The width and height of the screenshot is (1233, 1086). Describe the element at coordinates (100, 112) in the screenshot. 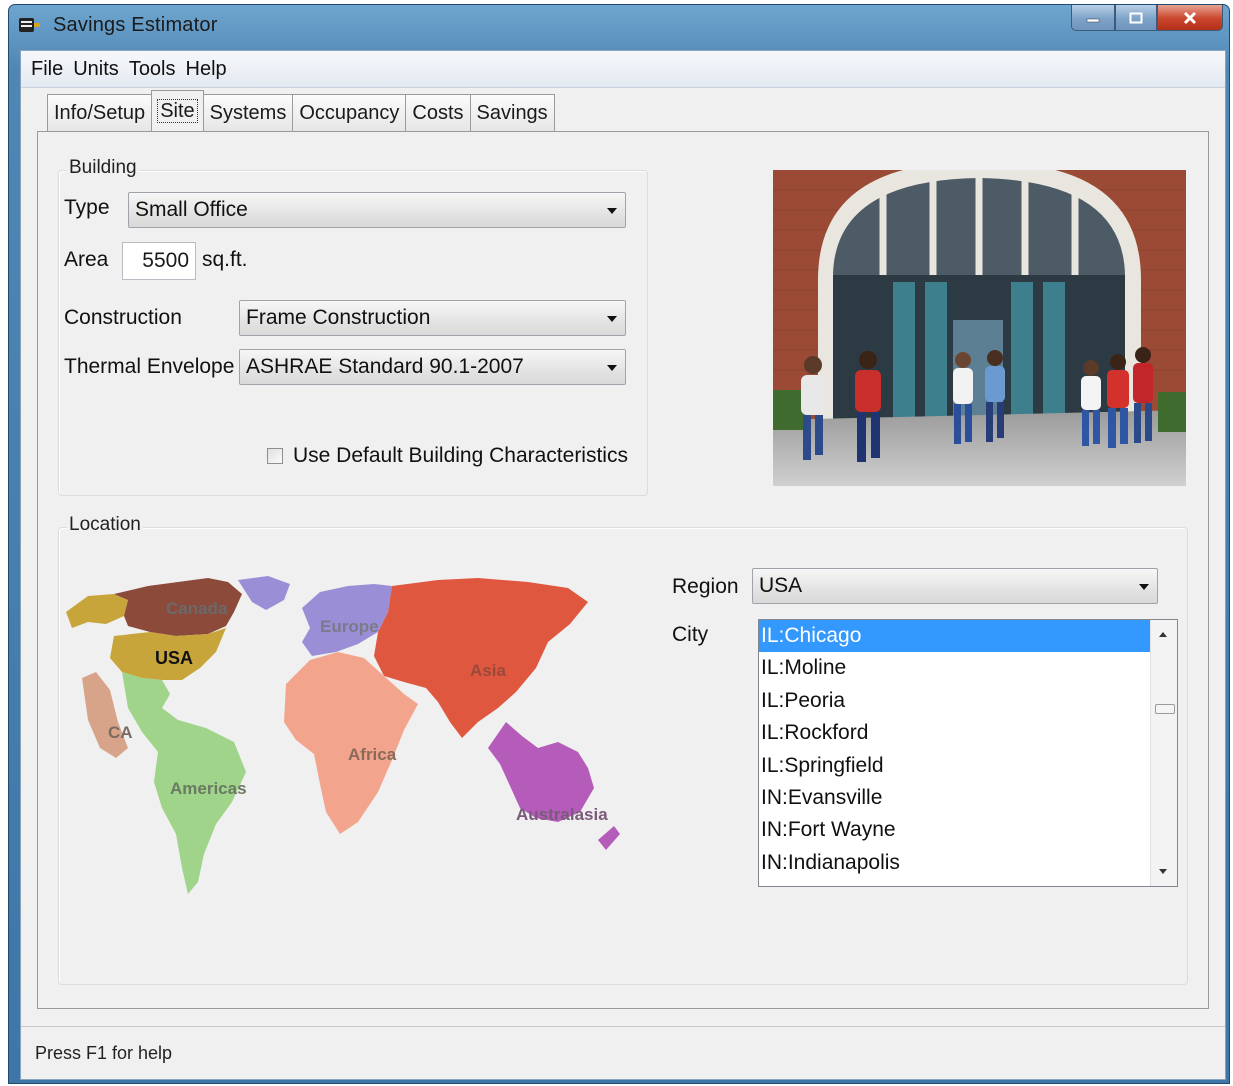

I see `tab-info-setup: Info/Setup` at that location.